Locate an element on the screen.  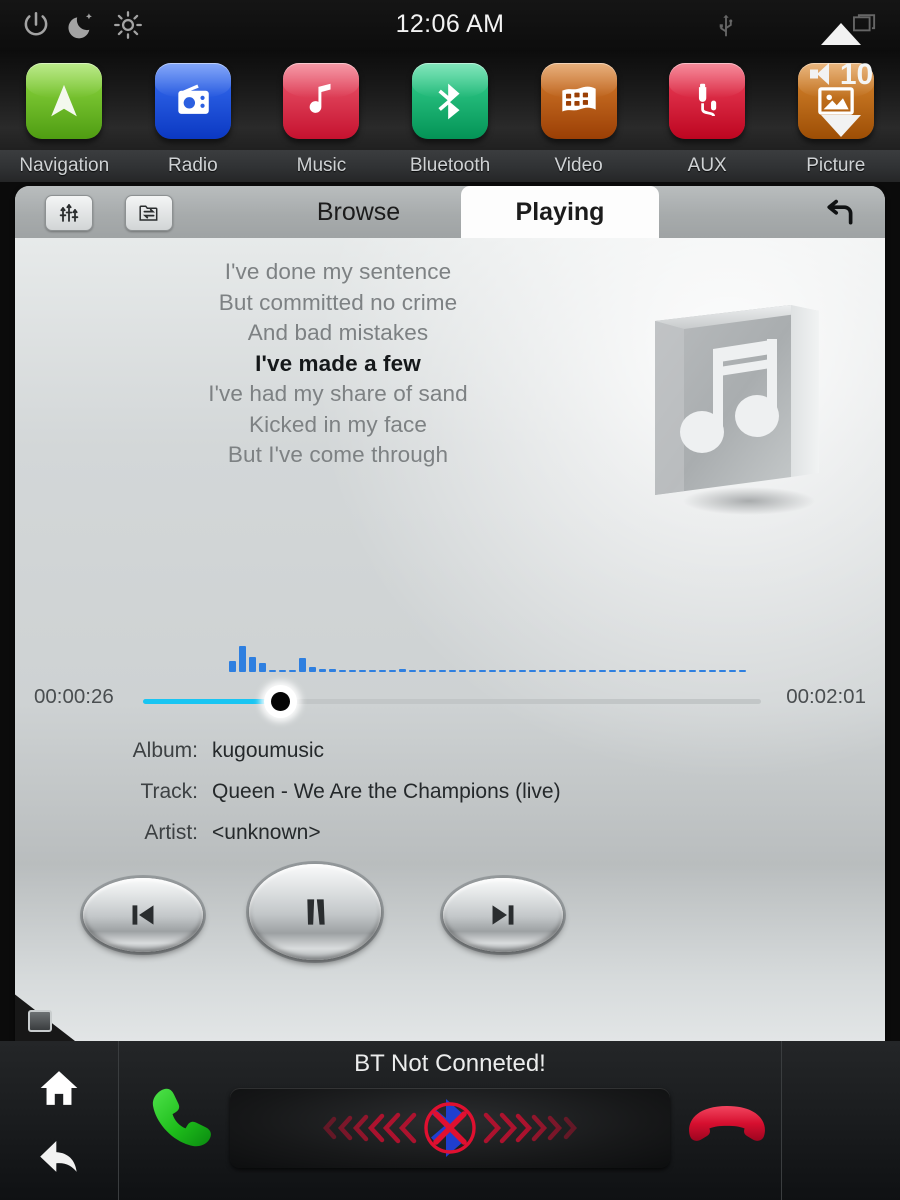
aux-tile is located at coordinates (707, 101).